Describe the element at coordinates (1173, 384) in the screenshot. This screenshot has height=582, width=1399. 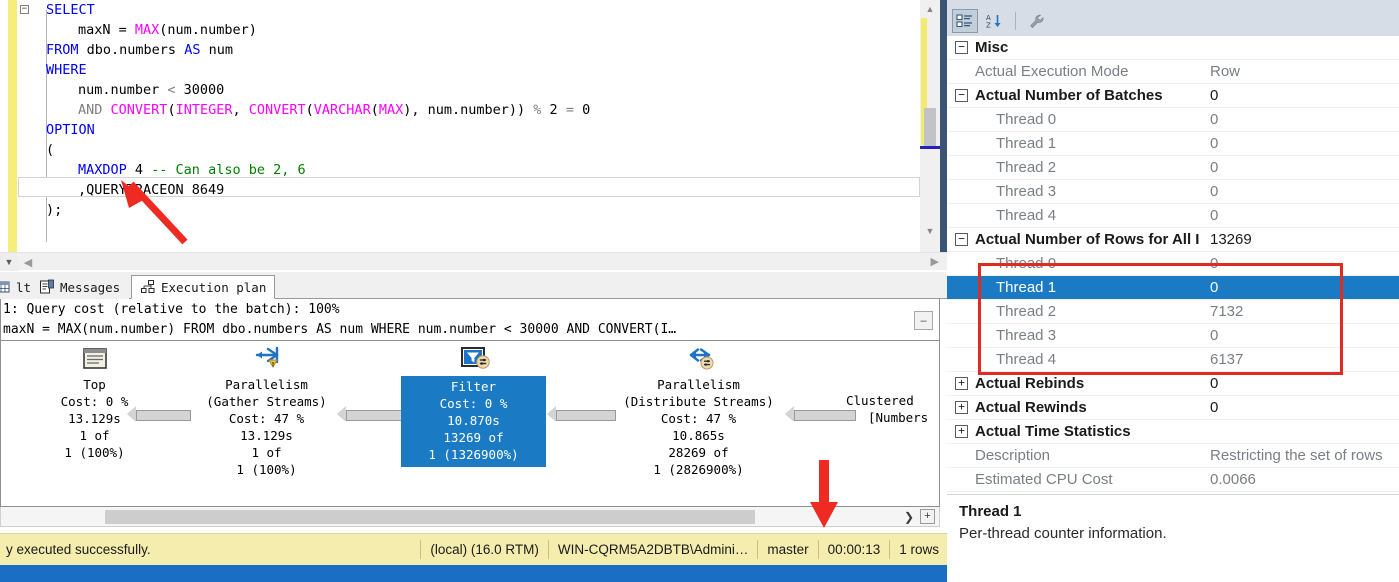
I see `property-row: + Actual Rebinds 0` at that location.